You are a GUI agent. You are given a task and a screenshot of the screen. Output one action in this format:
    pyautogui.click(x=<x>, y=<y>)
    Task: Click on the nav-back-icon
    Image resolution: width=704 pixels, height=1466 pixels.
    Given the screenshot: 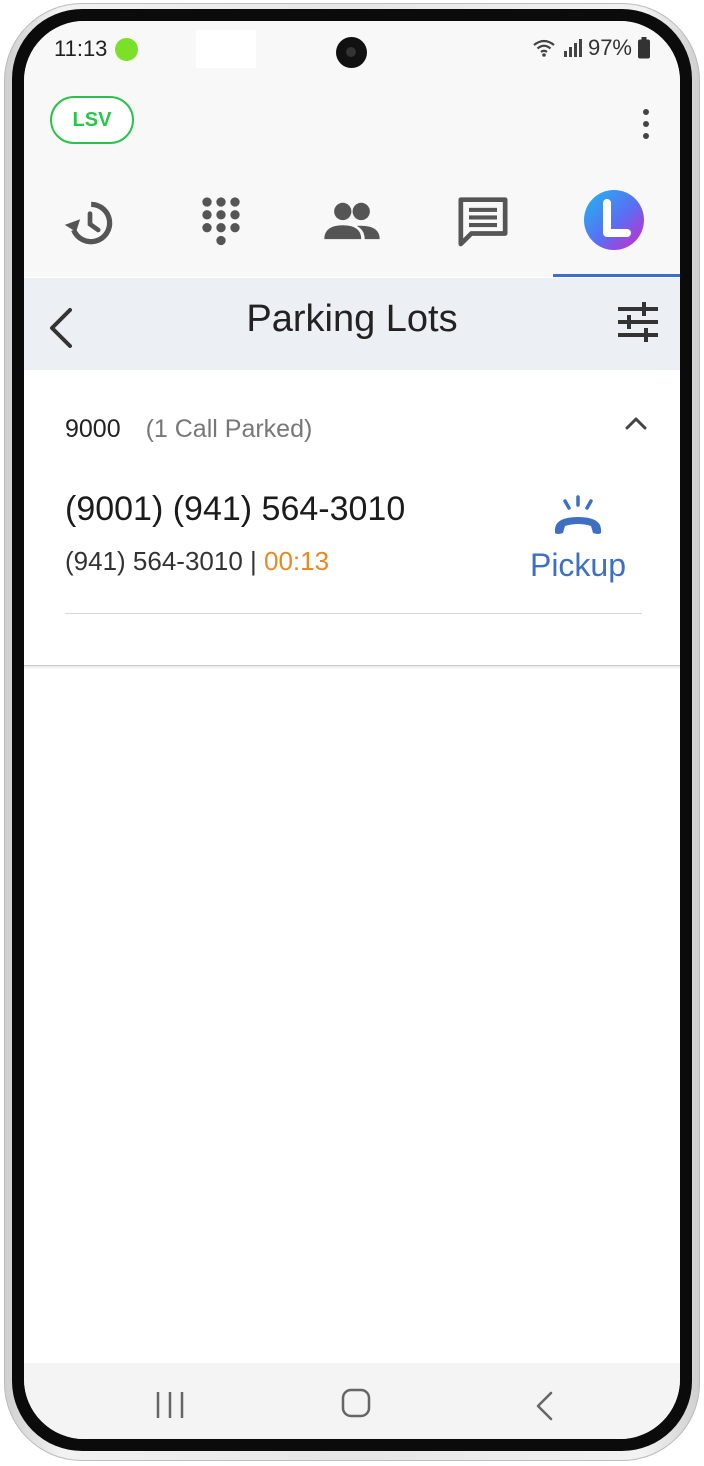 What is the action you would take?
    pyautogui.click(x=545, y=1406)
    